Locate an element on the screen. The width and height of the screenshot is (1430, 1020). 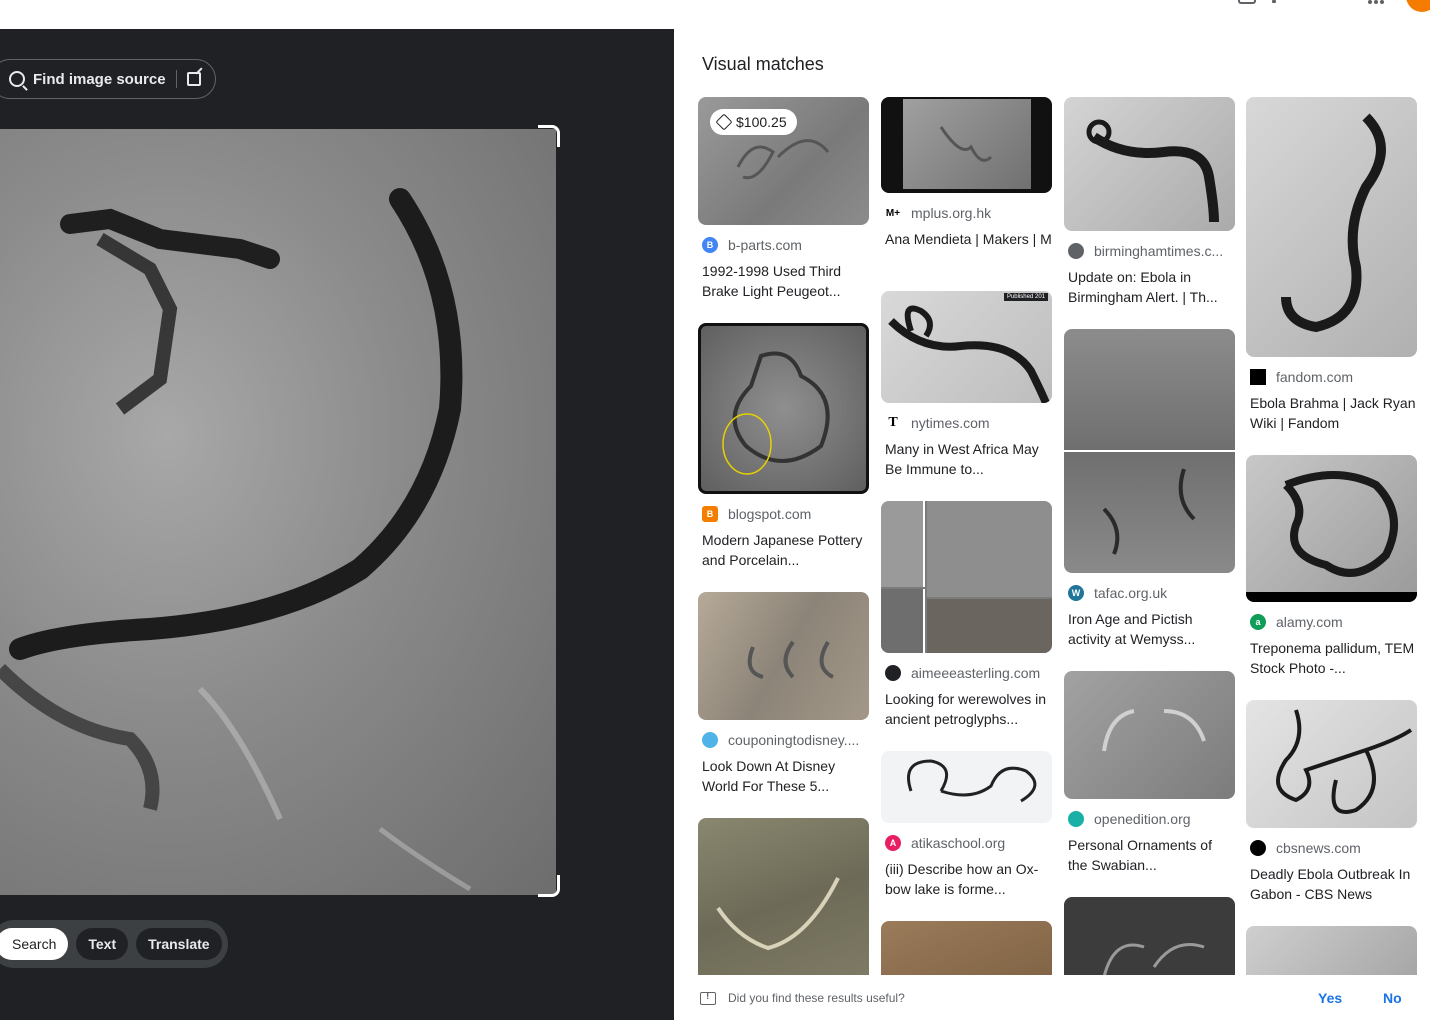
result-caption: Ana Mendieta | Makers | M is located at coordinates (966, 239).